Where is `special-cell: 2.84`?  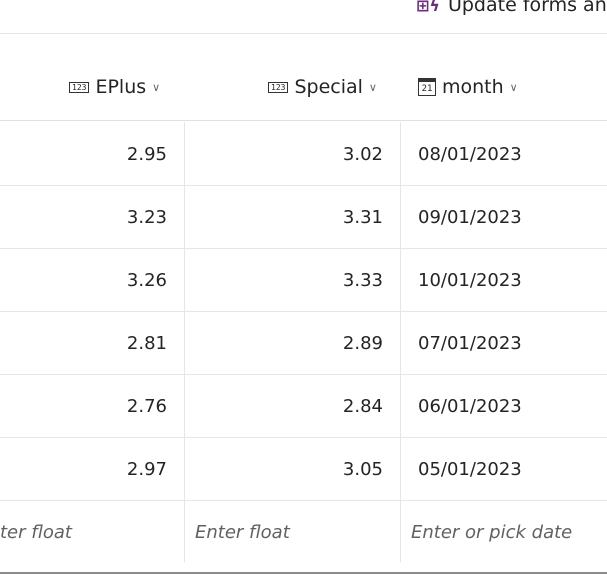
special-cell: 2.84 is located at coordinates (284, 406).